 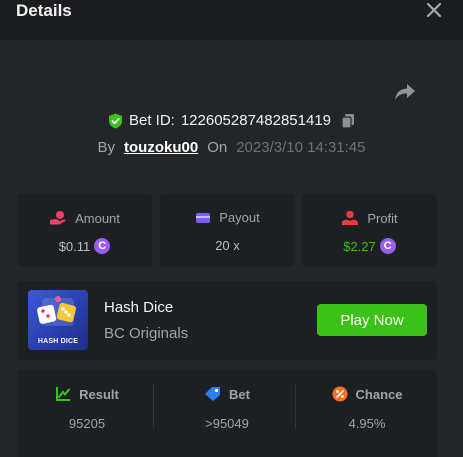 What do you see at coordinates (44, 10) in the screenshot?
I see `modal-title: Details` at bounding box center [44, 10].